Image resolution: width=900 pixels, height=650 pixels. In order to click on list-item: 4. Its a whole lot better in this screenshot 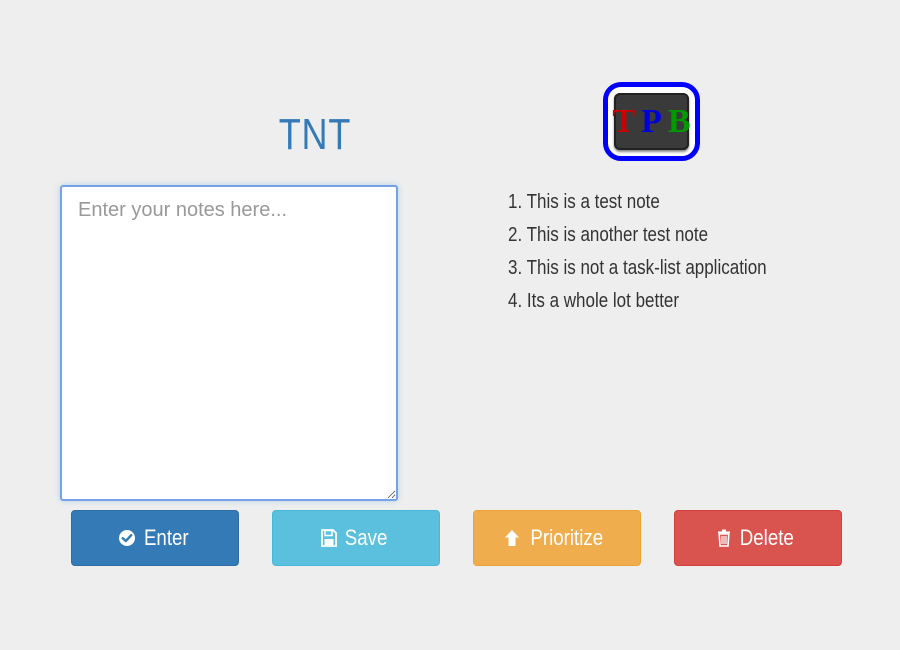, I will do `click(637, 303)`.